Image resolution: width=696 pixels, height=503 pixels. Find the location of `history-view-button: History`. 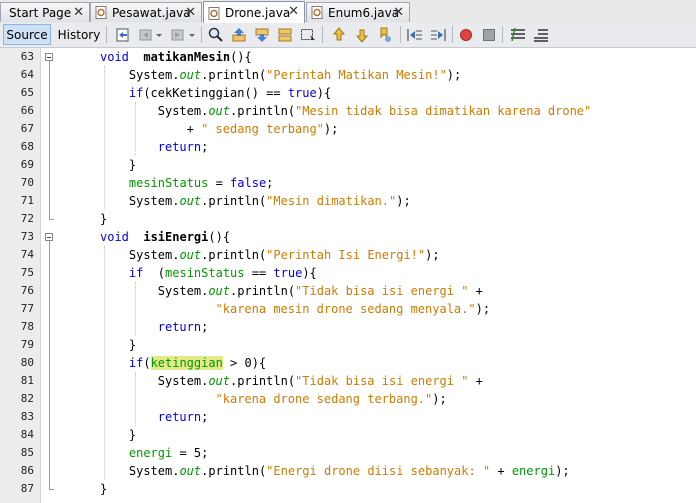

history-view-button: History is located at coordinates (79, 34).